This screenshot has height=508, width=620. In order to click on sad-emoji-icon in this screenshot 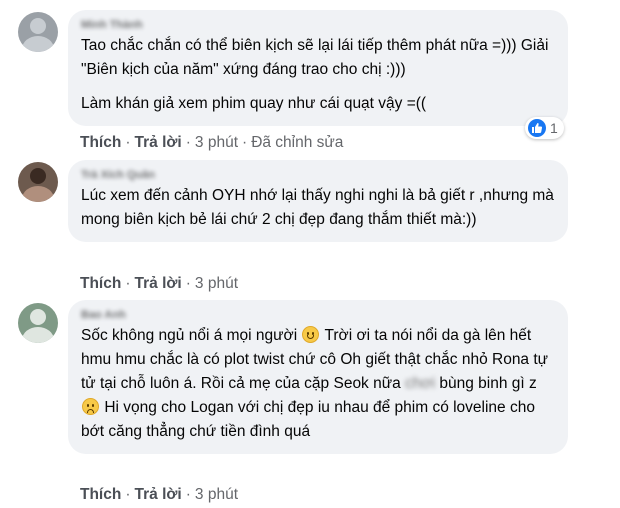, I will do `click(90, 406)`.